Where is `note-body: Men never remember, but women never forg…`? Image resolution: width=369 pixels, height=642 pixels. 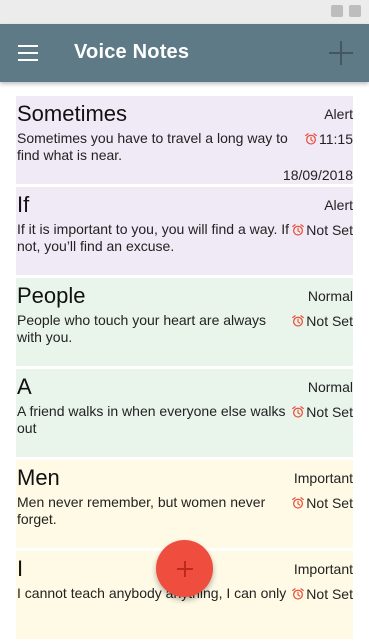 note-body: Men never remember, but women never forg… is located at coordinates (141, 510).